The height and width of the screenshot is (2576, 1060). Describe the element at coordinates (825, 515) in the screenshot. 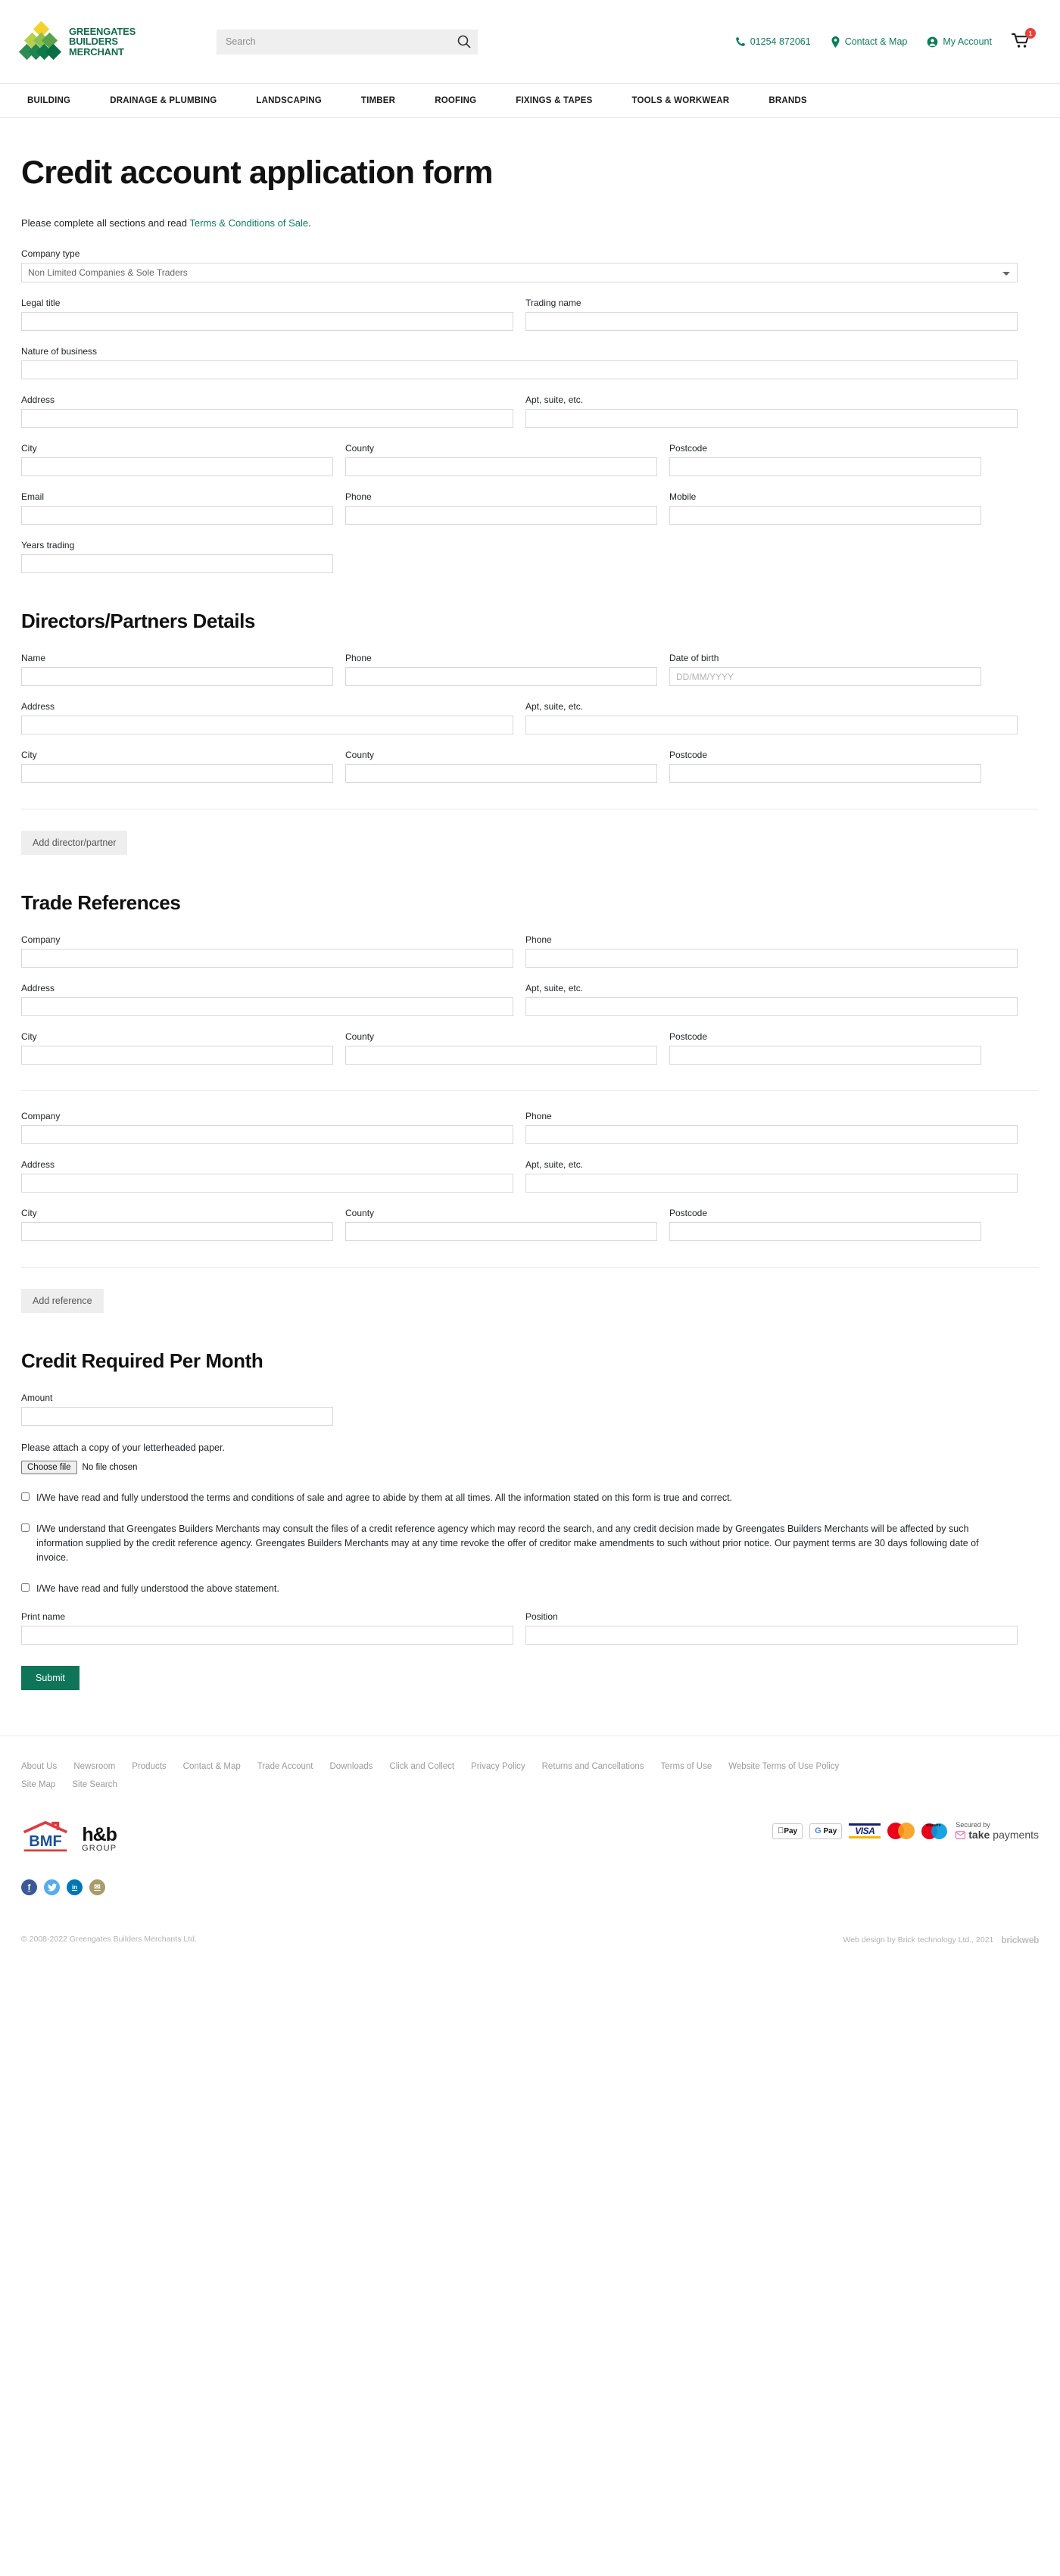

I see `company-mobile-input` at that location.